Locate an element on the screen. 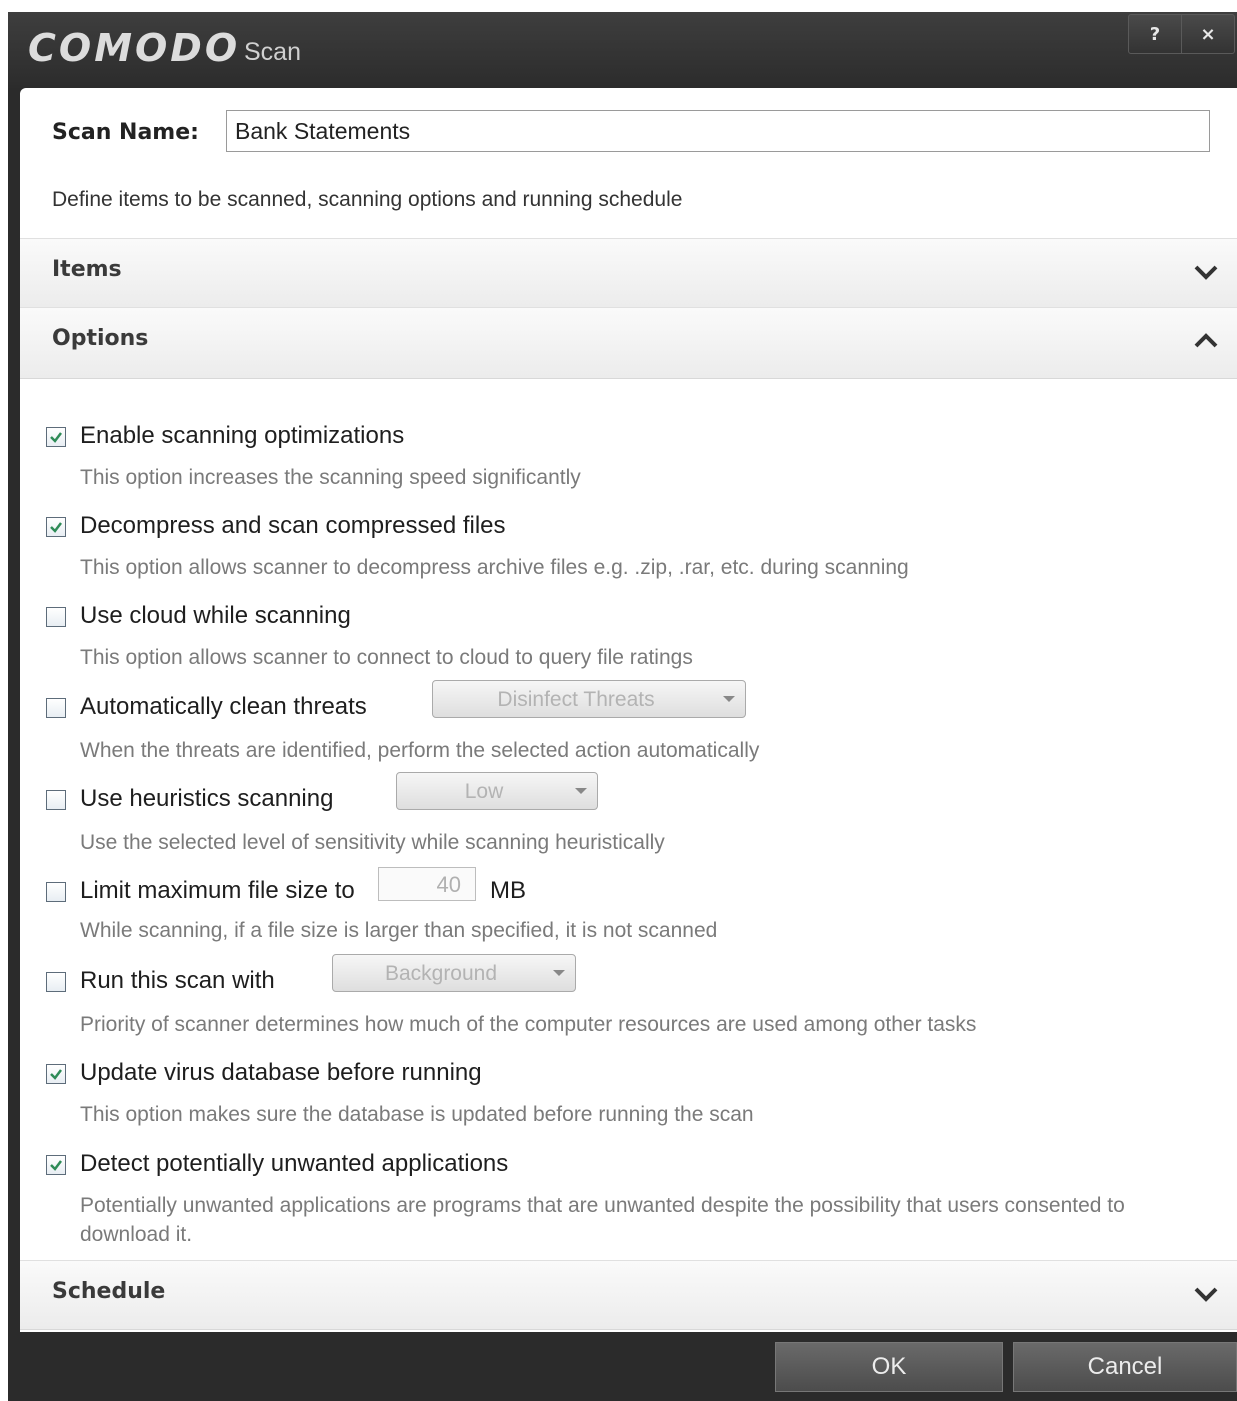 The width and height of the screenshot is (1237, 1401). priority-dropdown: Background is located at coordinates (454, 973).